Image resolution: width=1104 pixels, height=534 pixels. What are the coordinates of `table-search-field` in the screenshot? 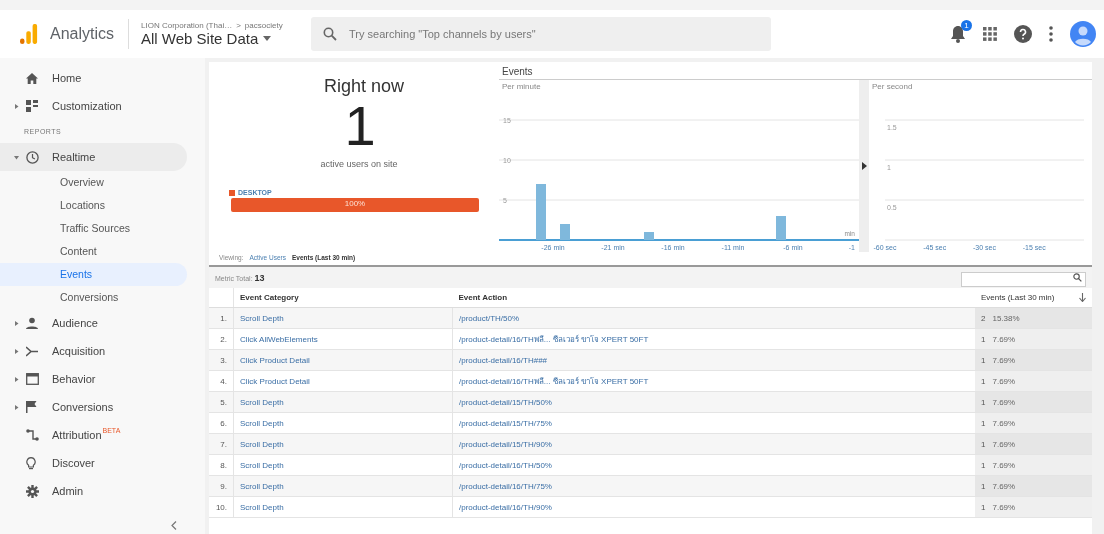 It's located at (1023, 279).